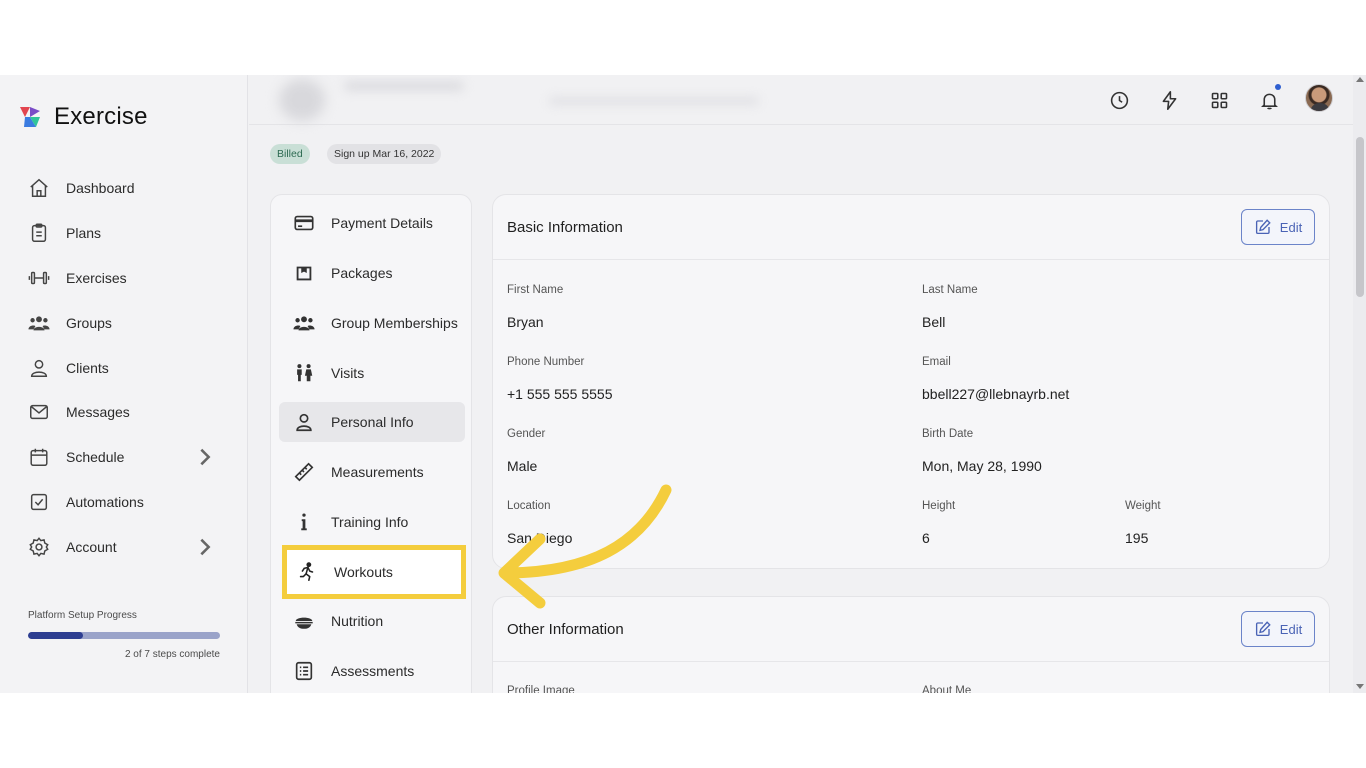  What do you see at coordinates (384, 154) in the screenshot?
I see `signup-date-badge: Sign up Mar 16, 2022` at bounding box center [384, 154].